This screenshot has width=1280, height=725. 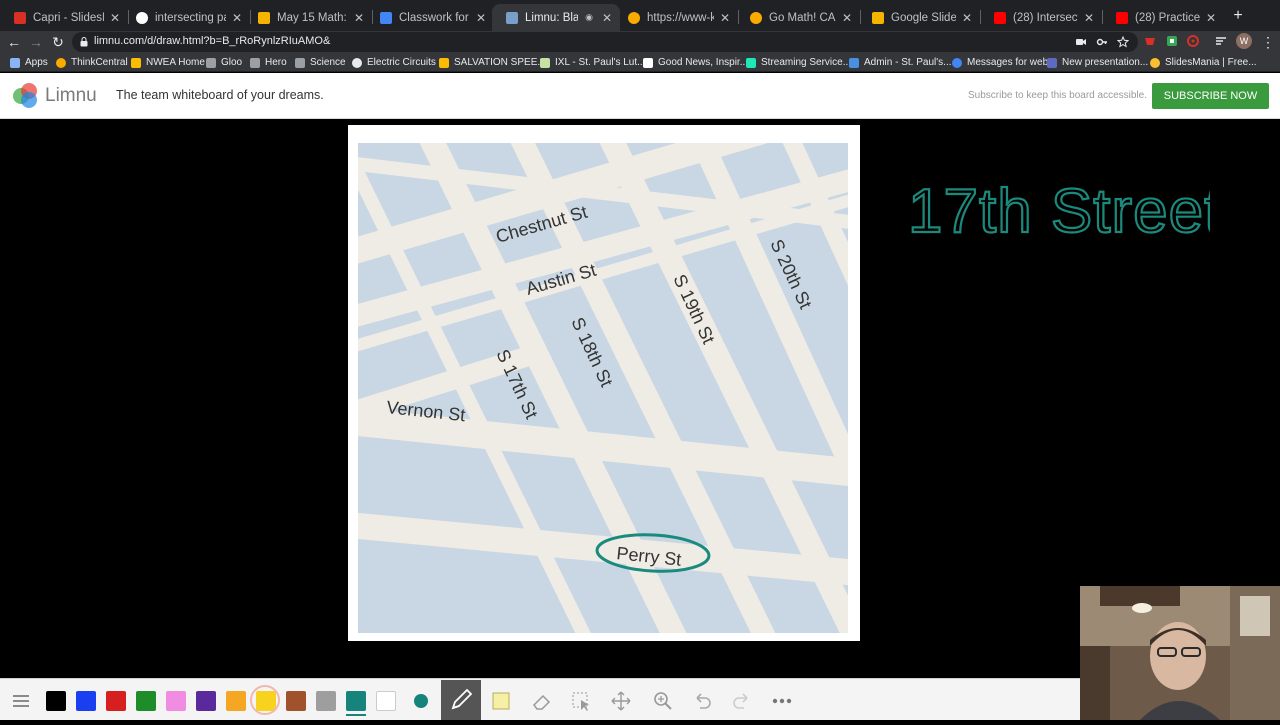 What do you see at coordinates (356, 715) in the screenshot?
I see `active-color-underline` at bounding box center [356, 715].